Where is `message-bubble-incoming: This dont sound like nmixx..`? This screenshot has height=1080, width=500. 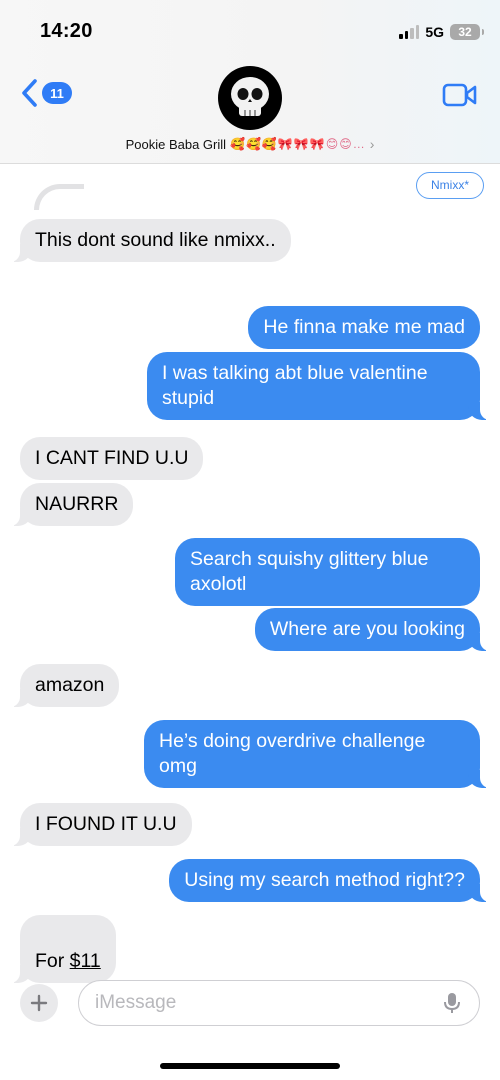 message-bubble-incoming: This dont sound like nmixx.. is located at coordinates (149, 240).